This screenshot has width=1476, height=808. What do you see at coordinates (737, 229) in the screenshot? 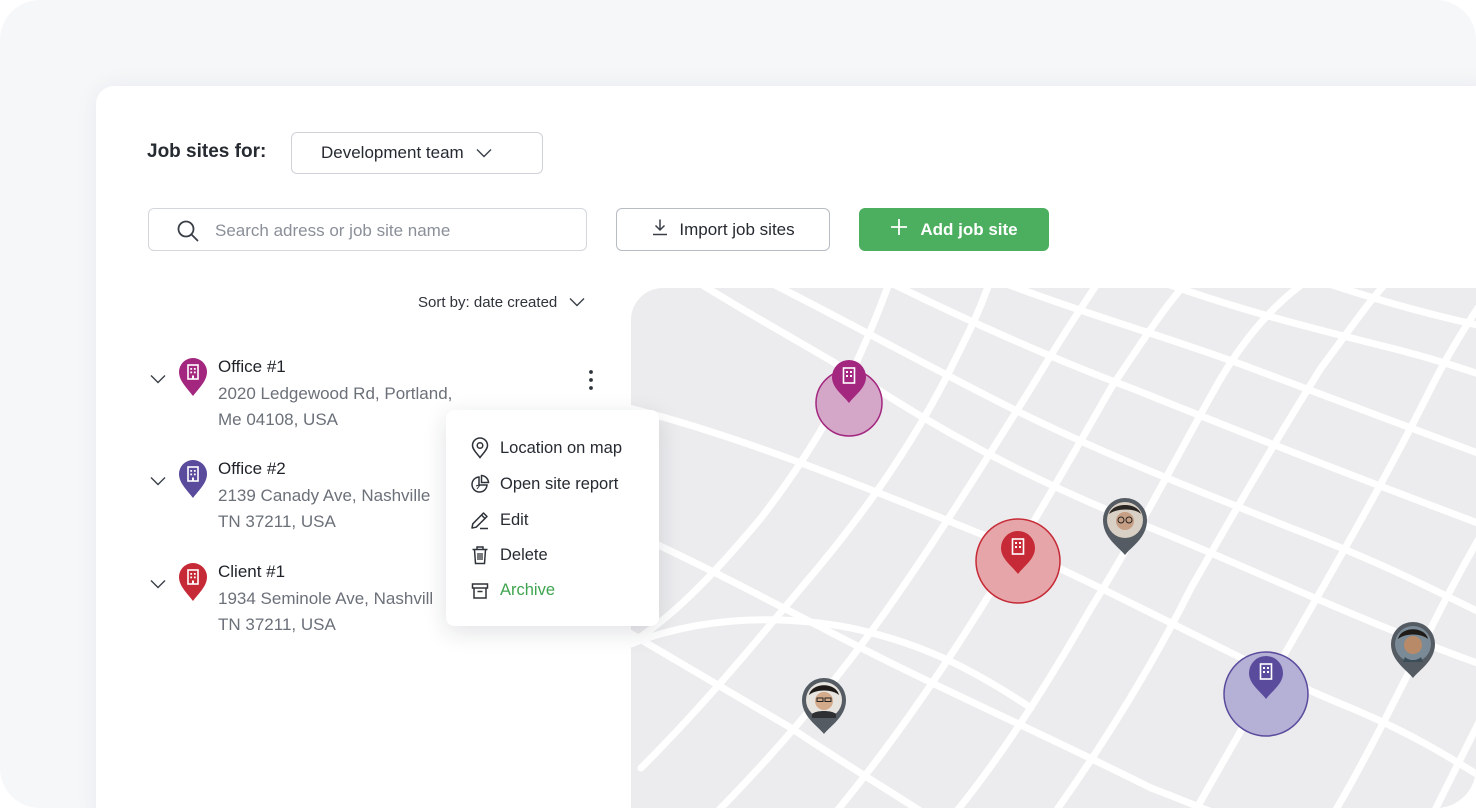
I see `import-job-sites-label: Import job sites` at bounding box center [737, 229].